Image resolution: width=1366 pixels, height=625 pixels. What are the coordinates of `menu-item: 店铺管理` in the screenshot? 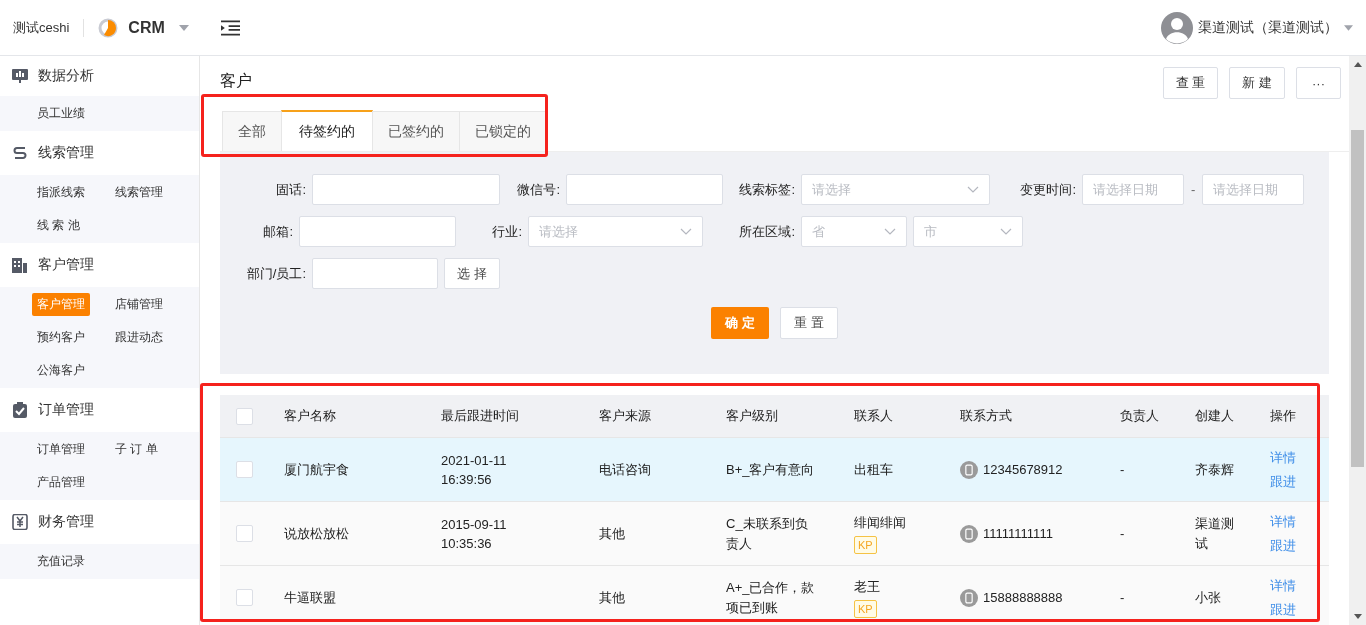 It's located at (139, 304).